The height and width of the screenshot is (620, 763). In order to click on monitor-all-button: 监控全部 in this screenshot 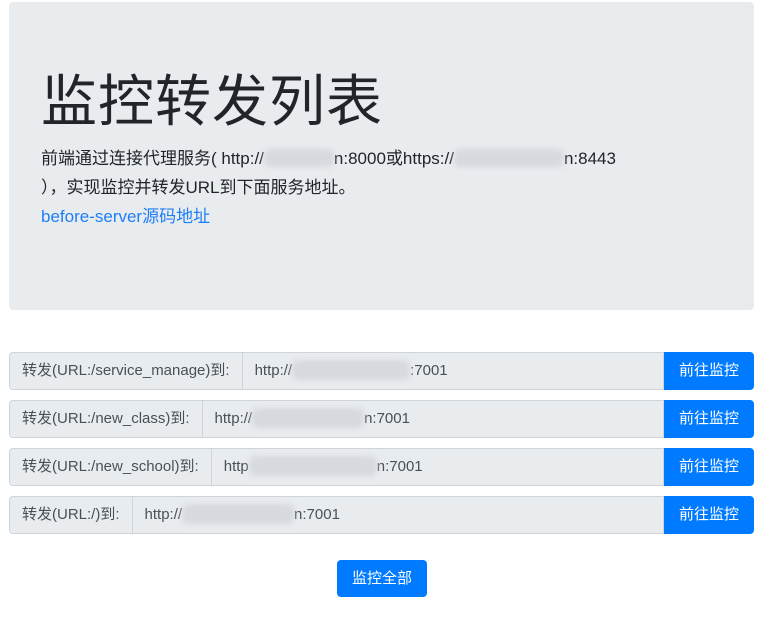, I will do `click(382, 578)`.